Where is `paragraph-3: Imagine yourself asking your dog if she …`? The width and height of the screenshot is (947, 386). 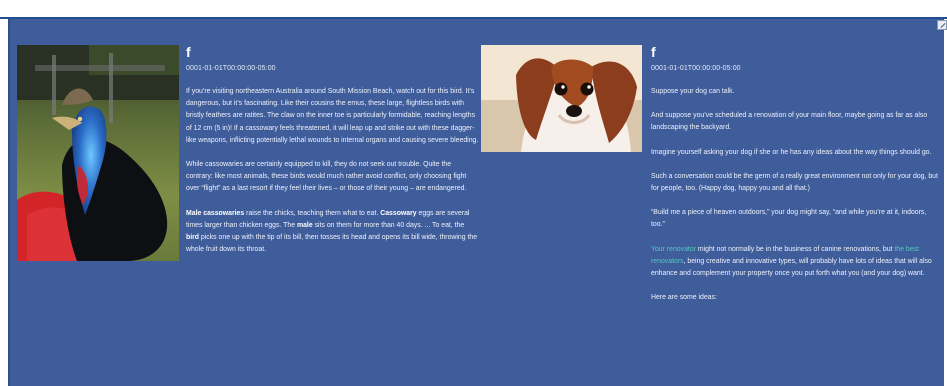 paragraph-3: Imagine yourself asking your dog if she … is located at coordinates (791, 152).